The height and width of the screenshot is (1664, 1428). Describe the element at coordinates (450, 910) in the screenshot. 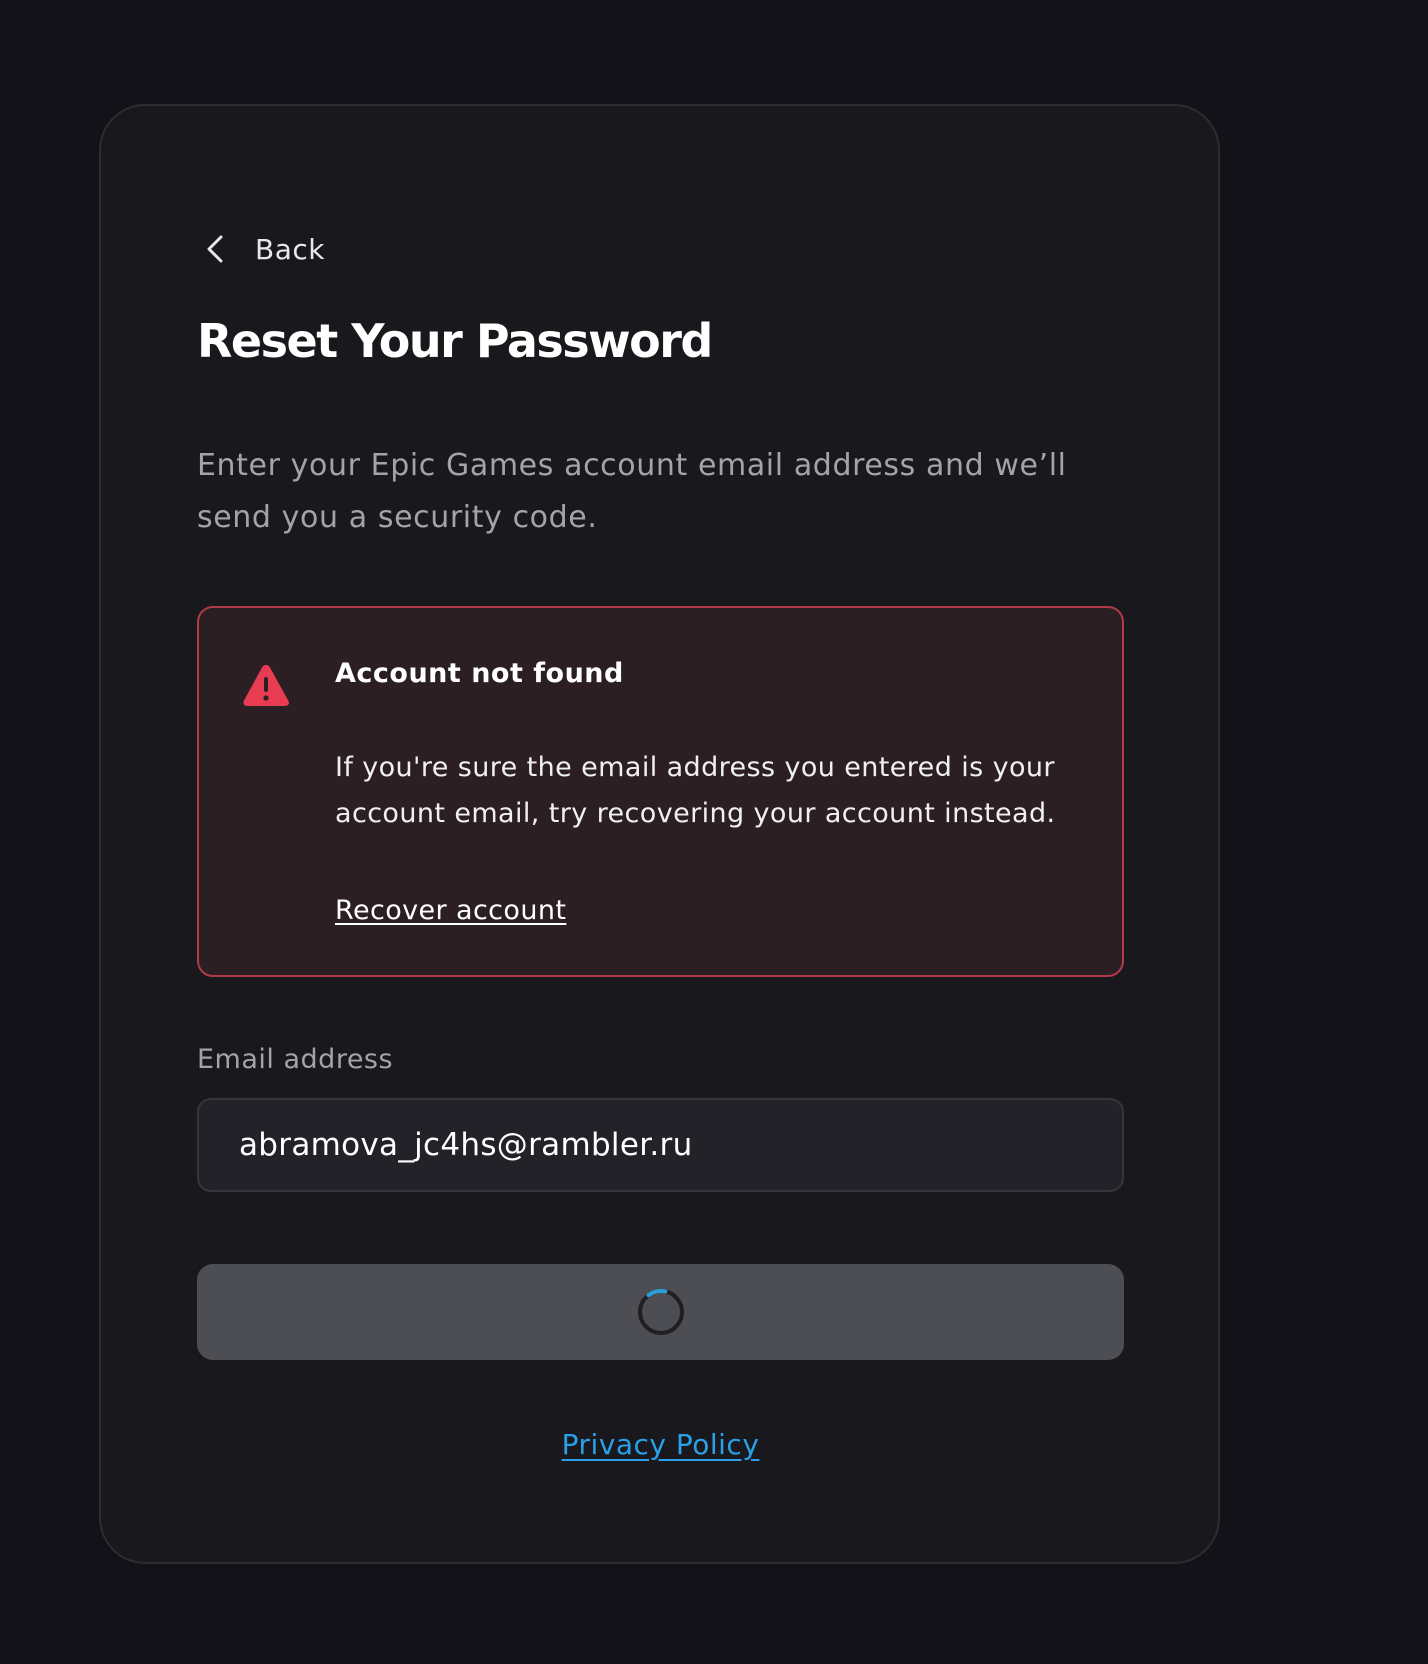

I see `recover-account-link: Recover account` at that location.